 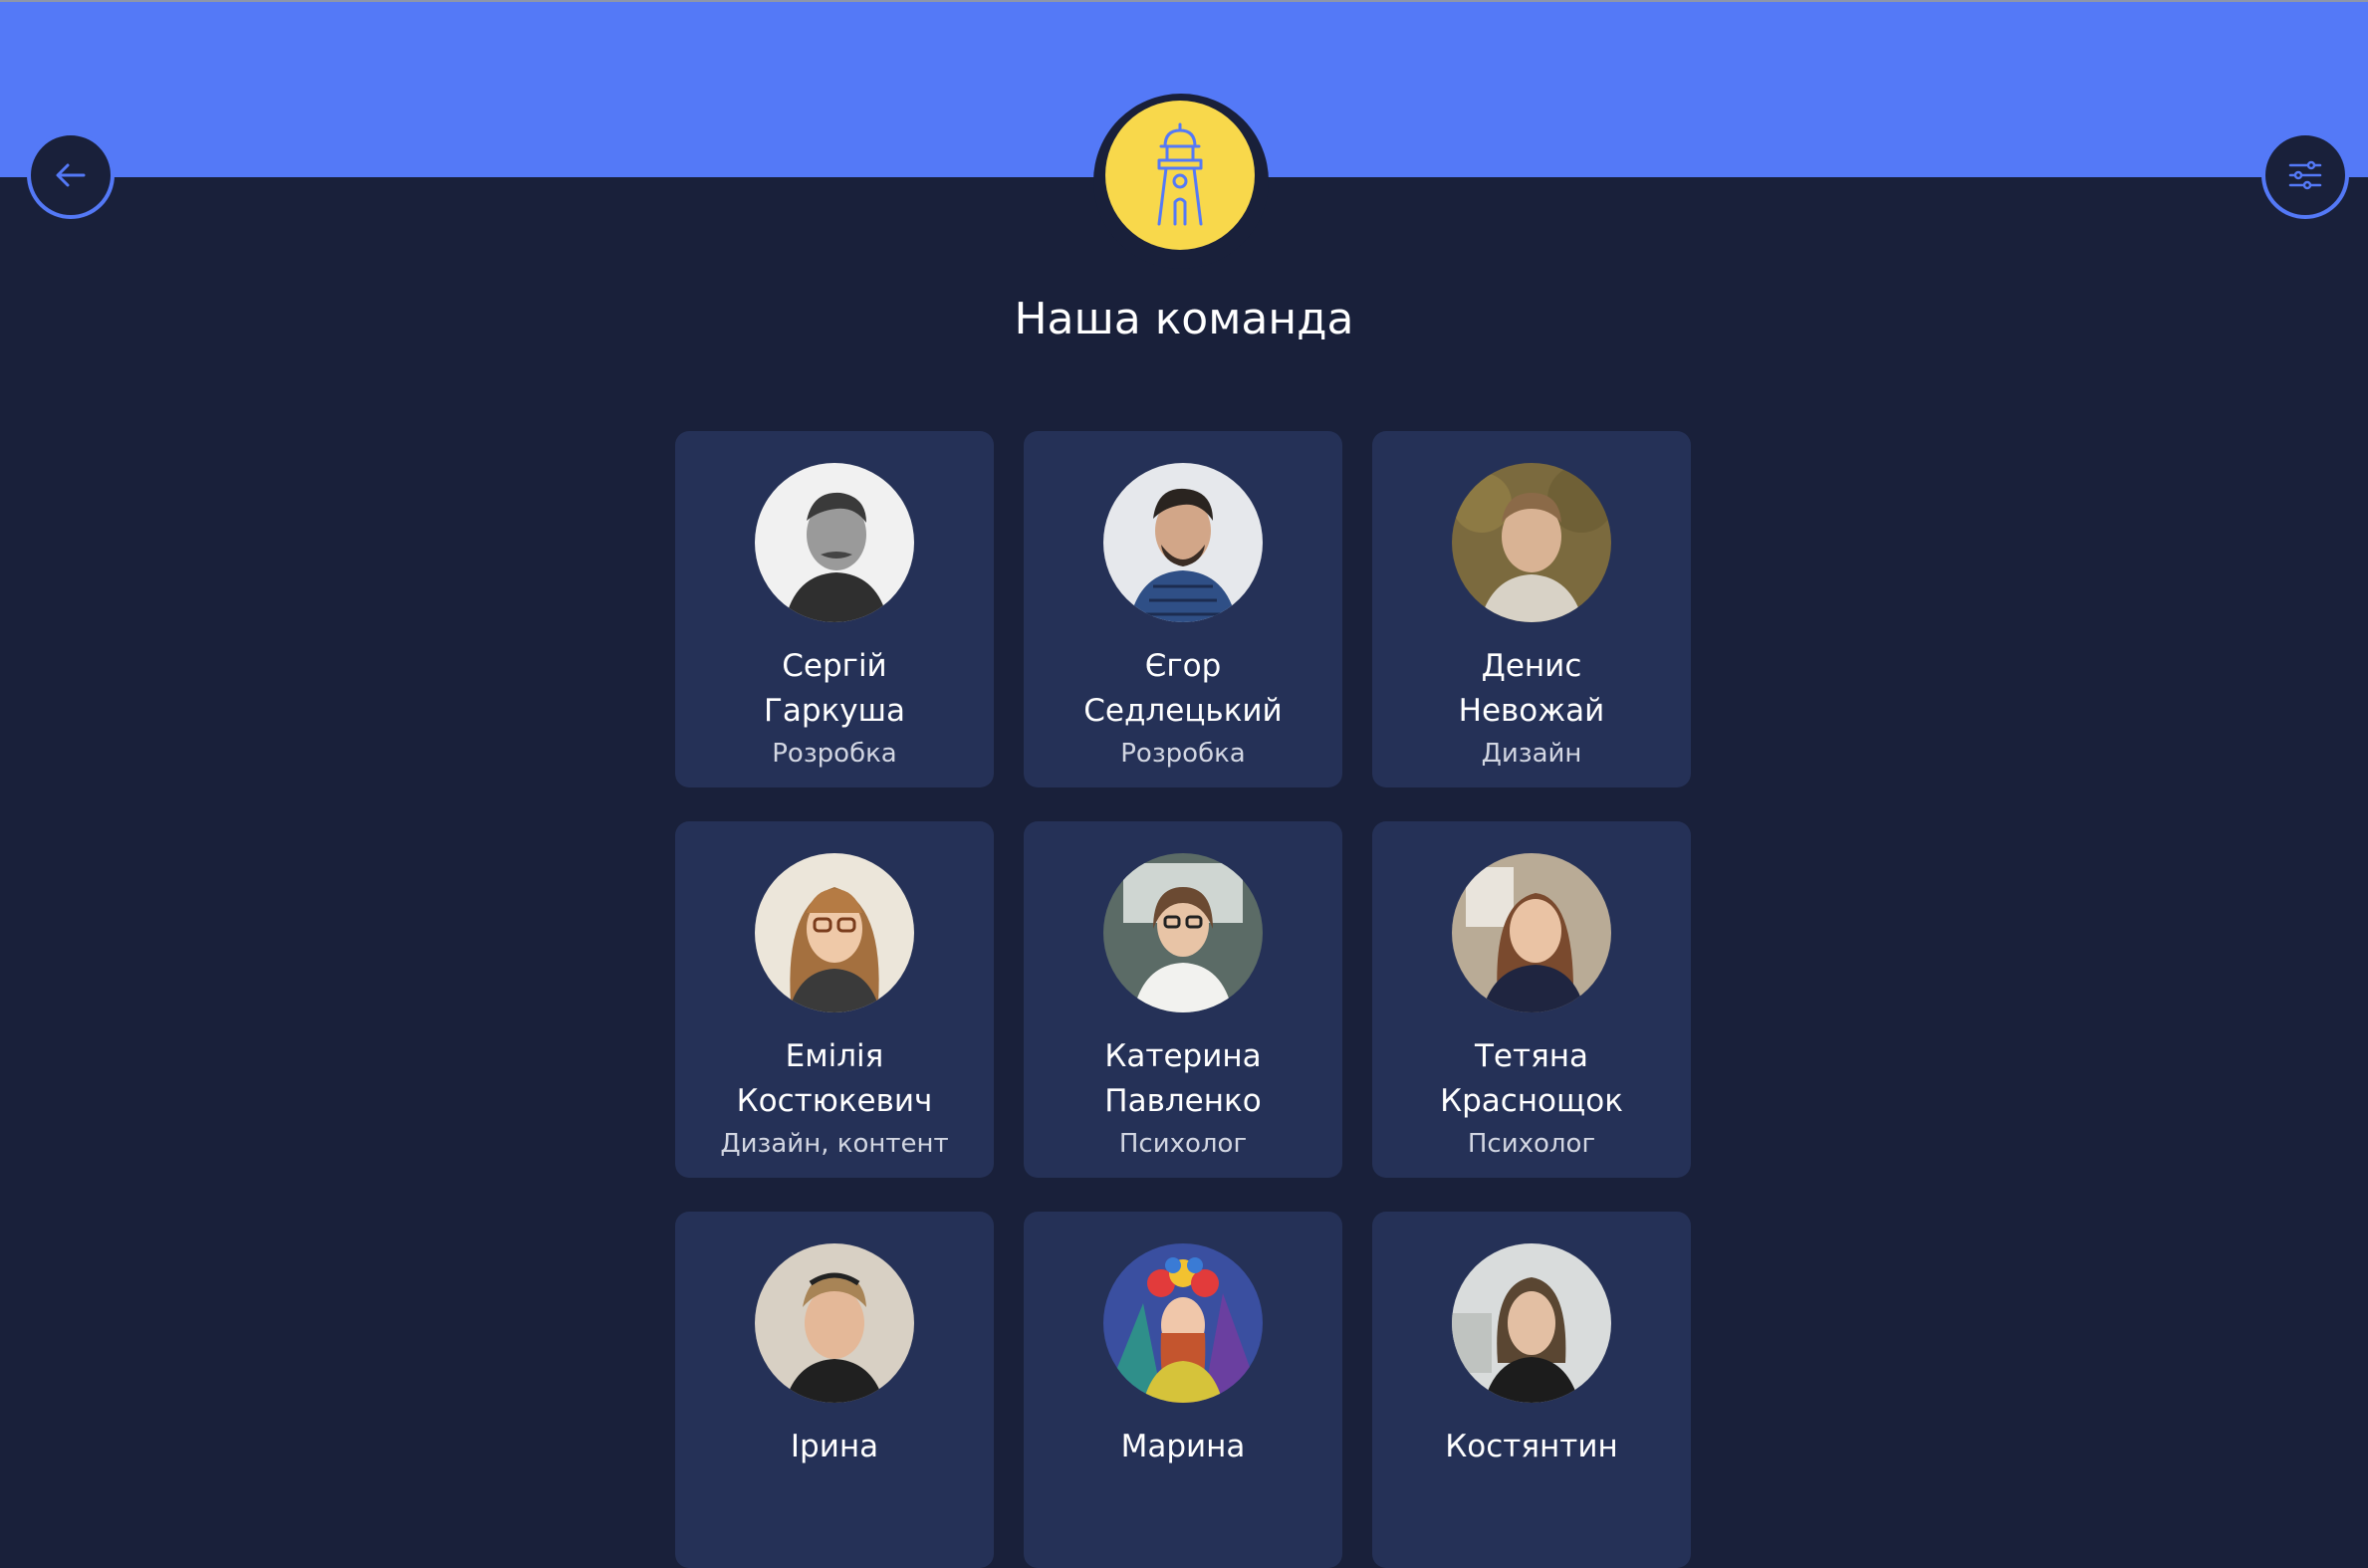 What do you see at coordinates (1184, 319) in the screenshot?
I see `page-title: Наша команда` at bounding box center [1184, 319].